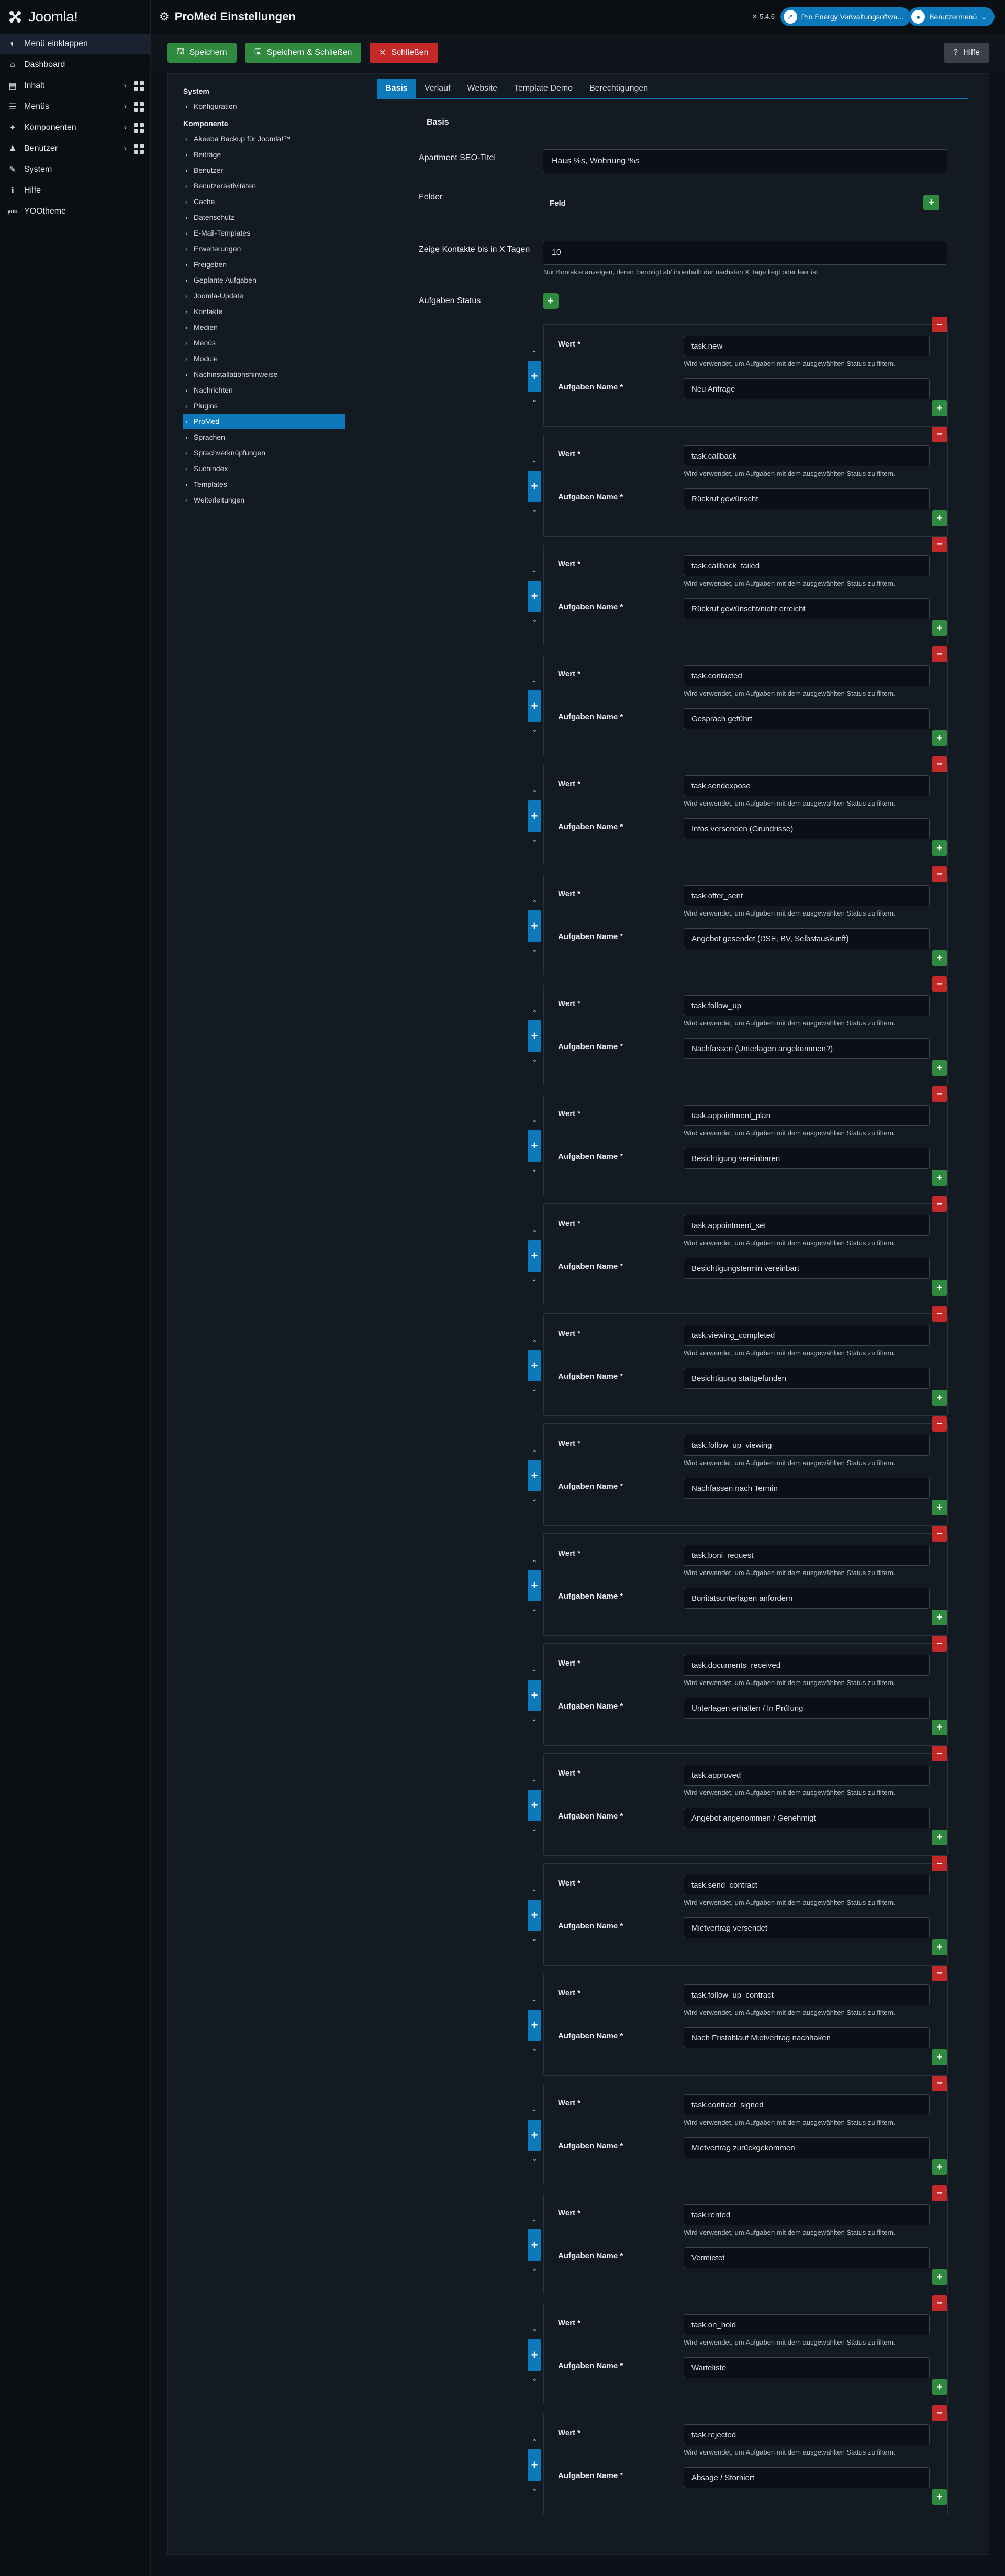 This screenshot has width=1005, height=2576. What do you see at coordinates (807, 2257) in the screenshot?
I see `task-name-input: Vermietet` at bounding box center [807, 2257].